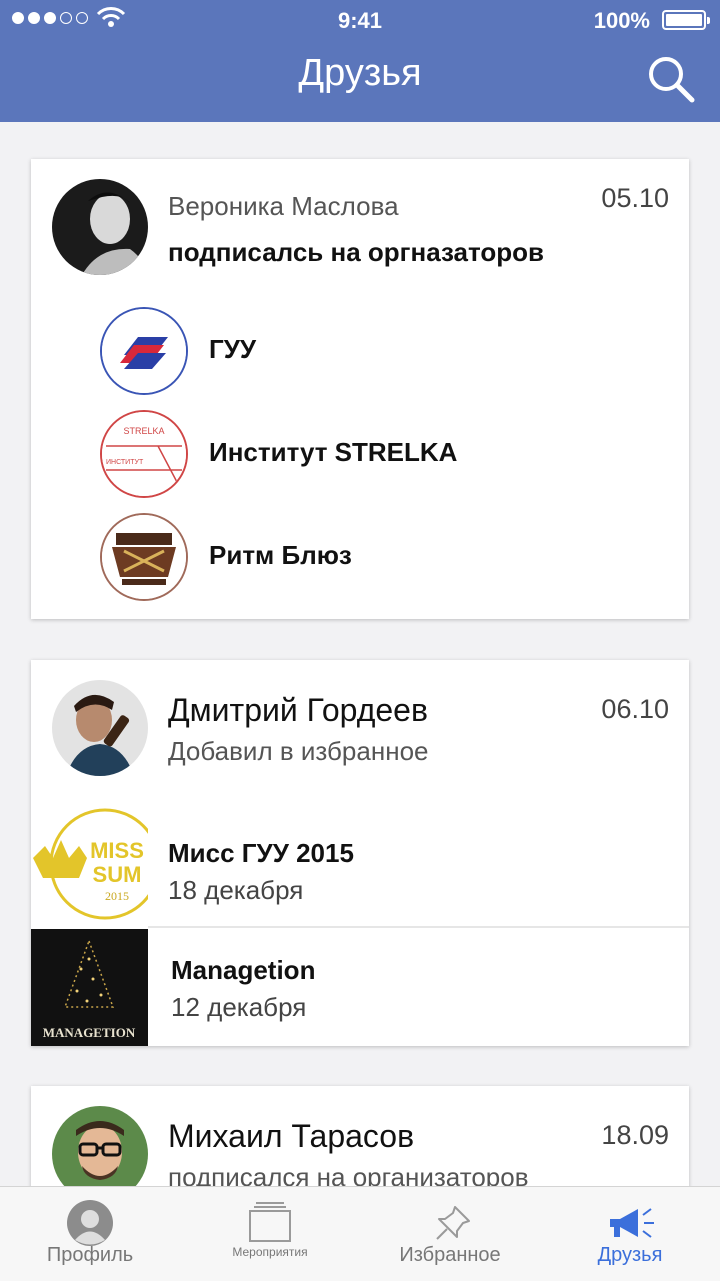 The image size is (720, 1281). Describe the element at coordinates (356, 252) in the screenshot. I see `activity-text: подписалсь на оргназаторов` at that location.